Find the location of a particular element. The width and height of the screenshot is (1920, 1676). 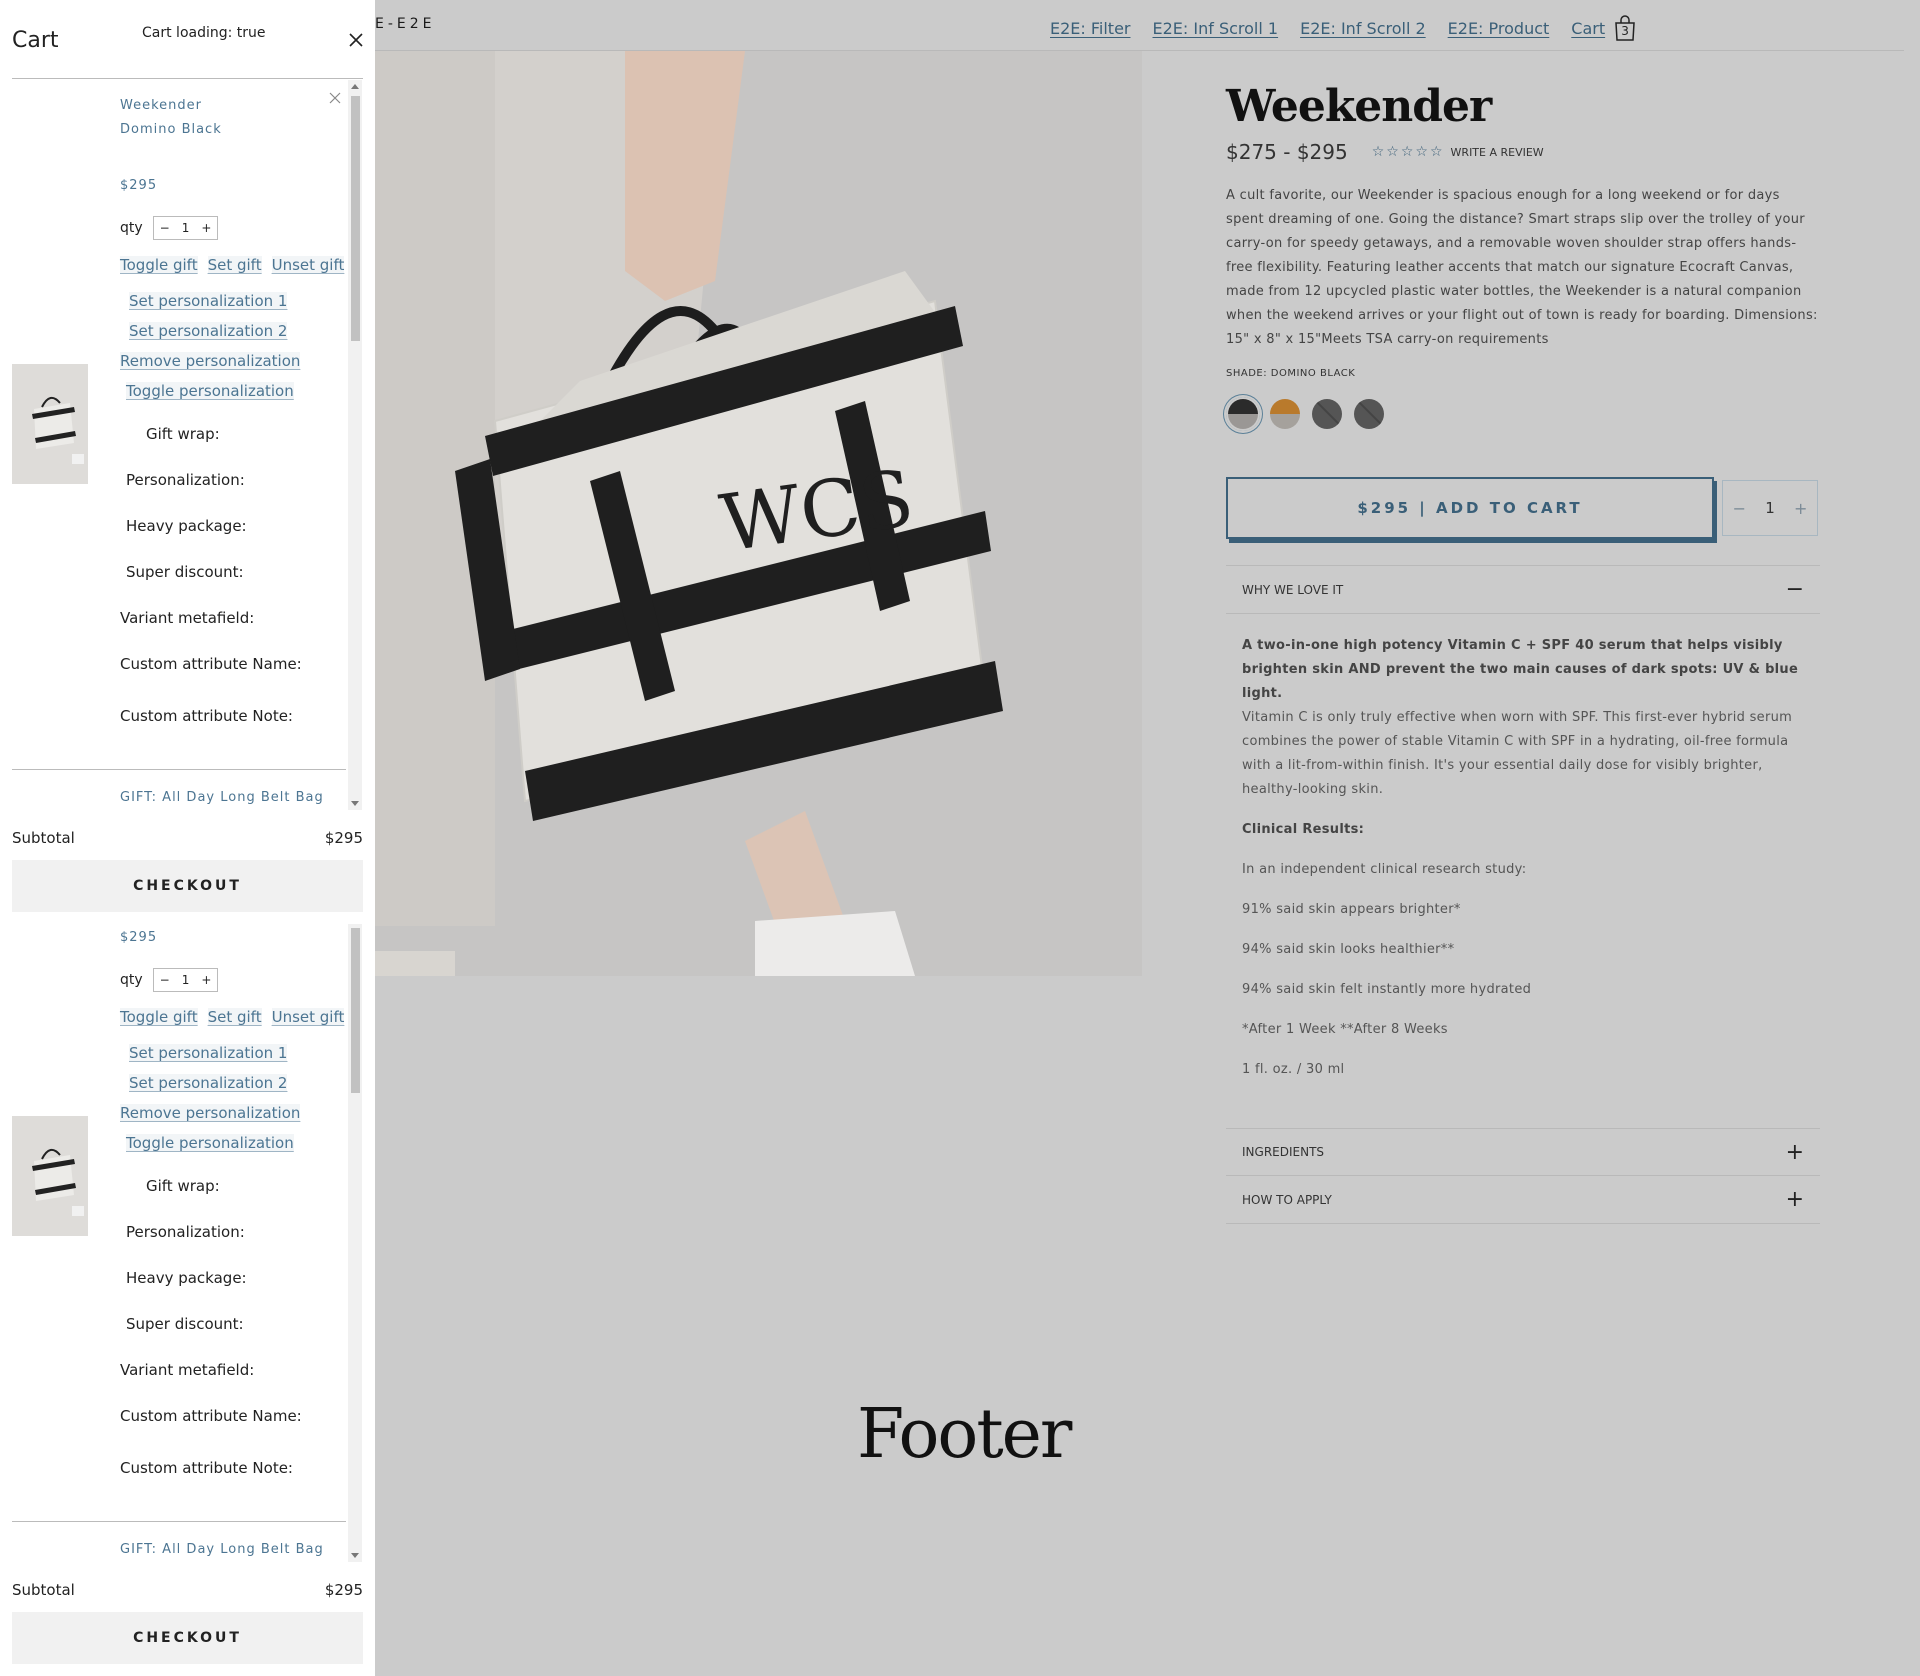

clinical-stat: 91% said skin appears brighter* is located at coordinates (1351, 909).